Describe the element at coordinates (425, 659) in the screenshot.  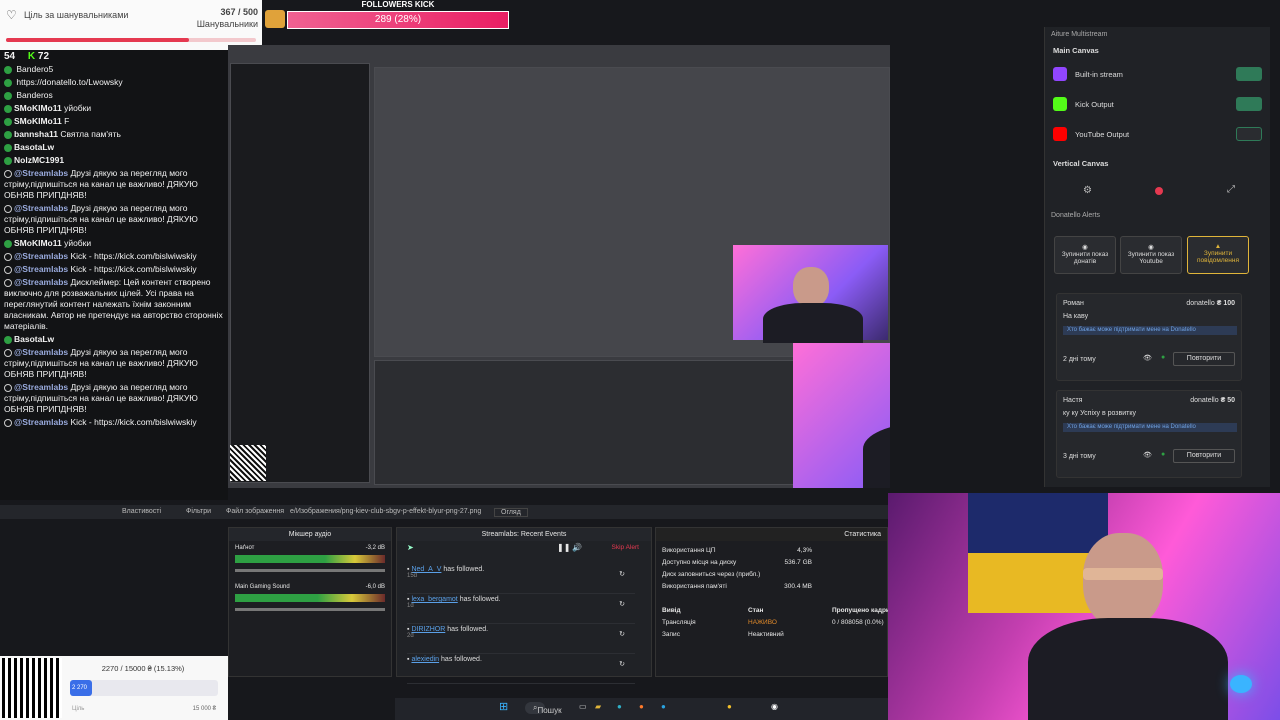
I see `event-user: alexiedin` at that location.